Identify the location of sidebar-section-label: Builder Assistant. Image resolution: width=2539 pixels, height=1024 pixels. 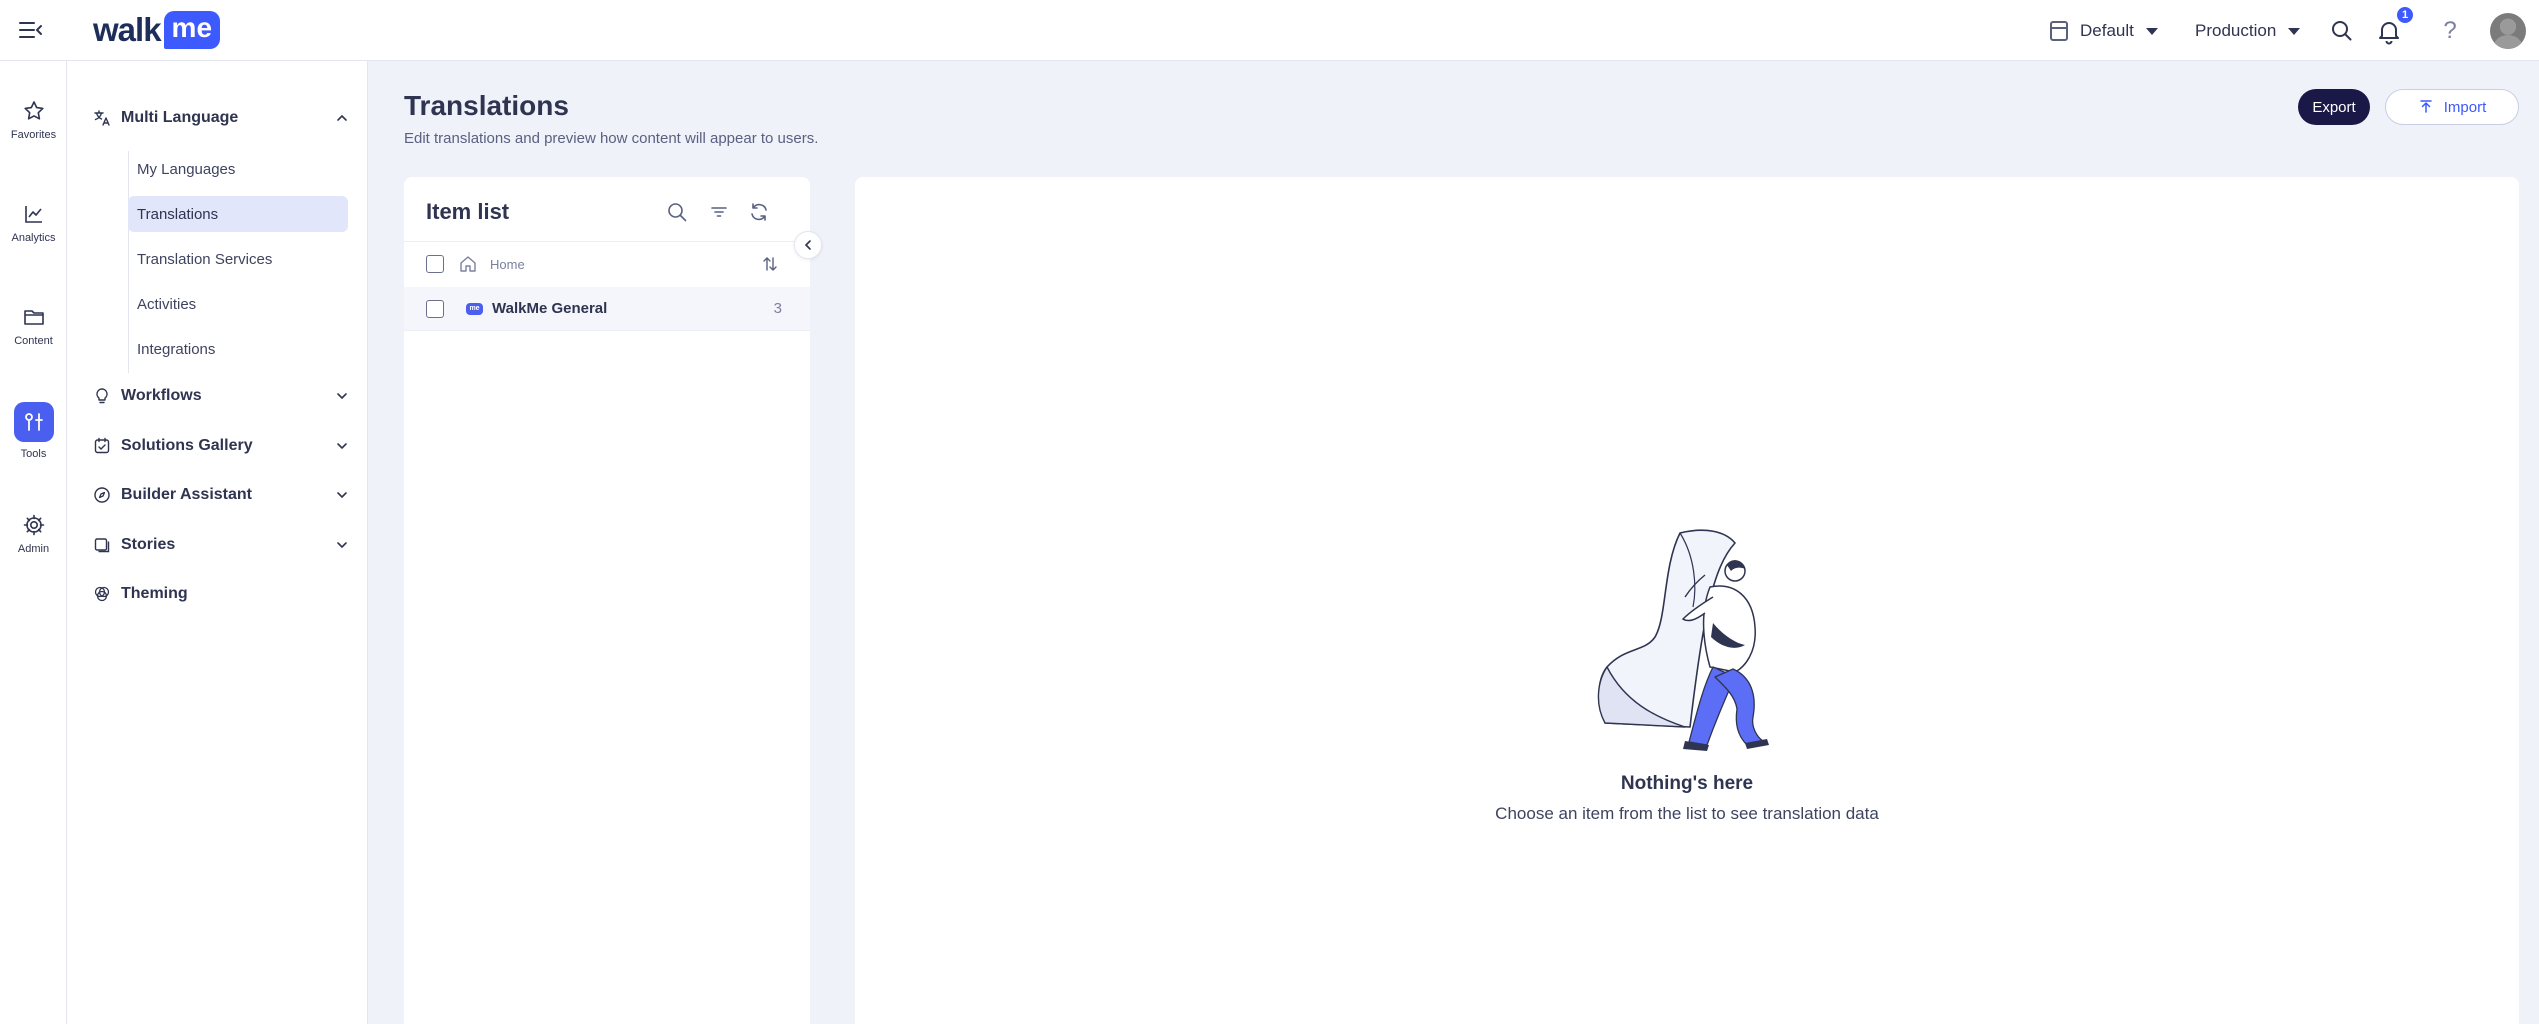
(186, 494).